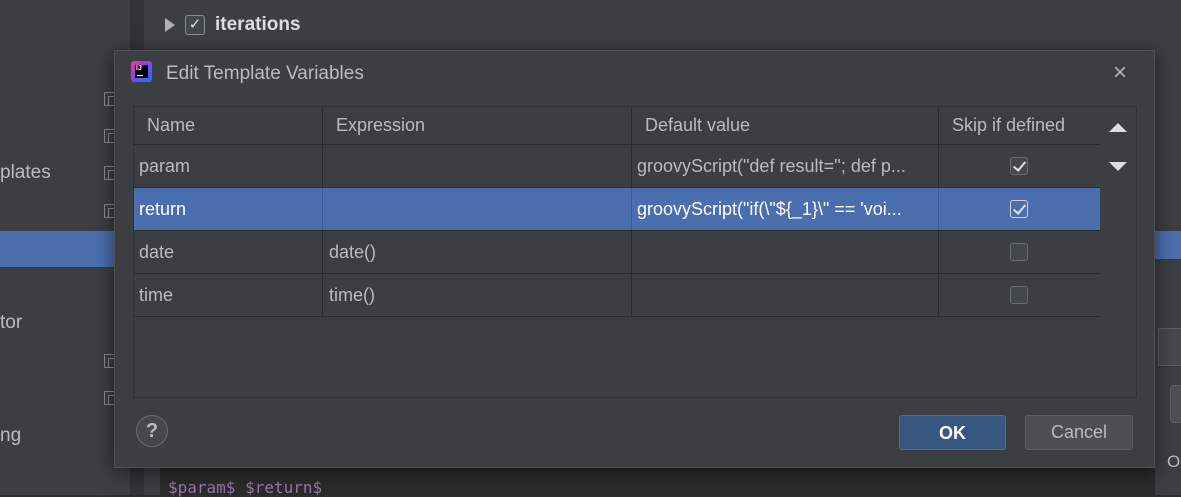 Image resolution: width=1181 pixels, height=497 pixels. I want to click on background-label: O, so click(1174, 461).